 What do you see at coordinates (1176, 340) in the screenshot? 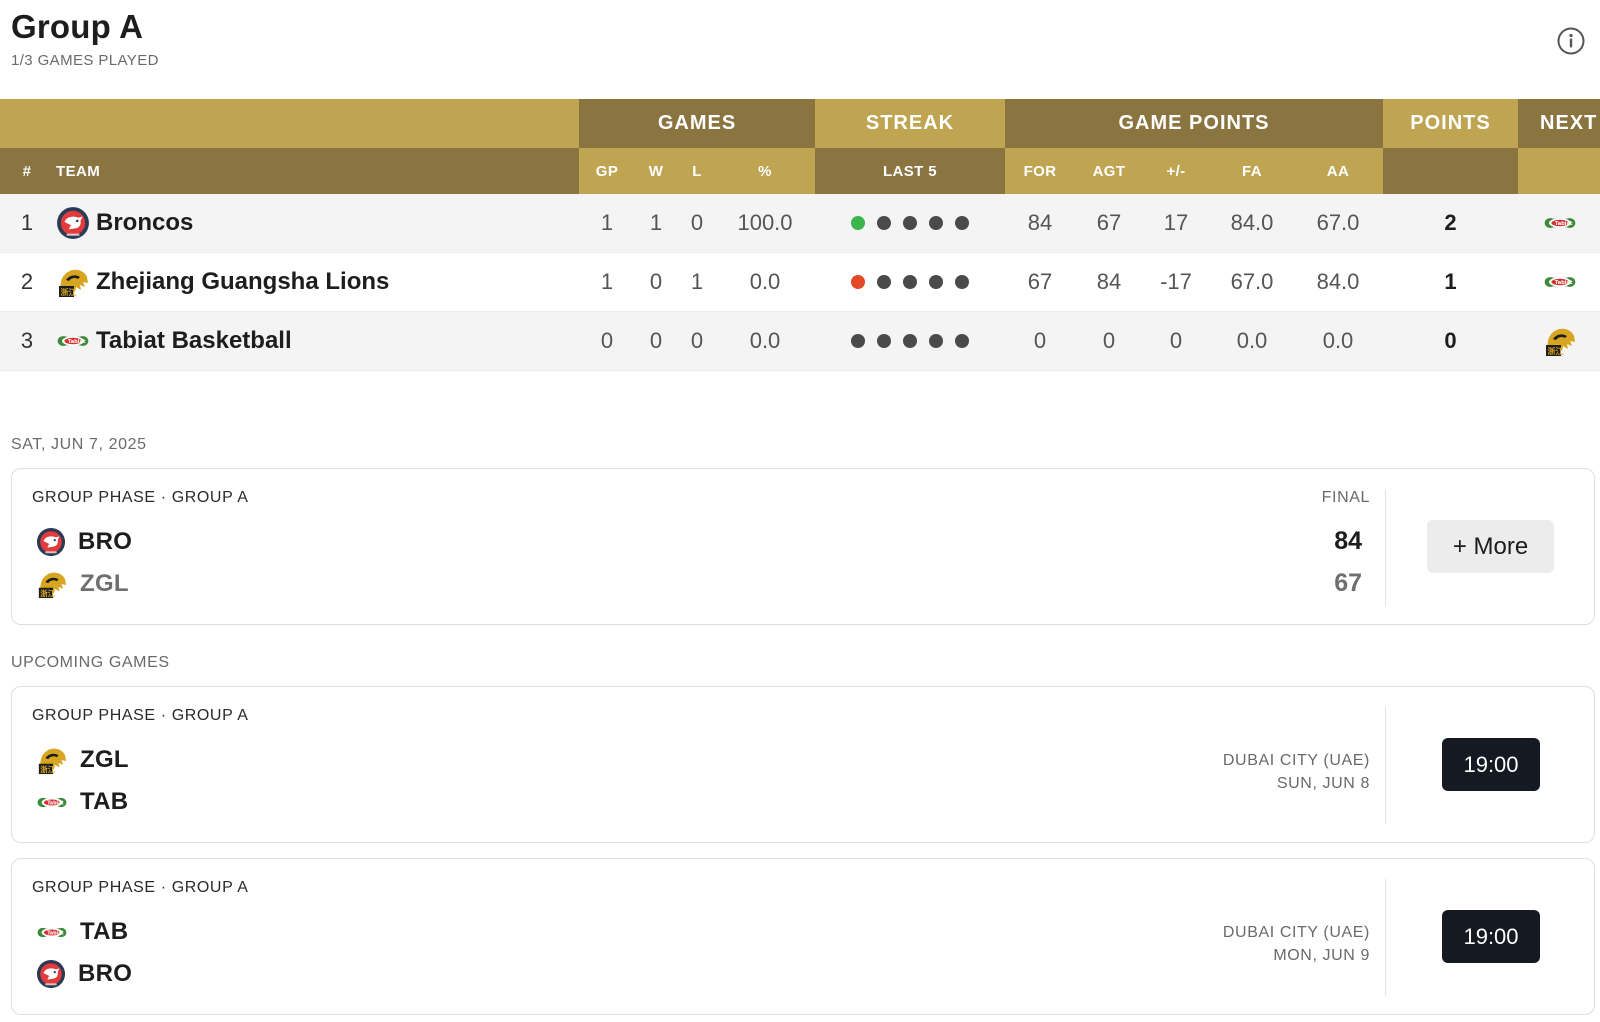
I see `diff-cell: 0` at bounding box center [1176, 340].